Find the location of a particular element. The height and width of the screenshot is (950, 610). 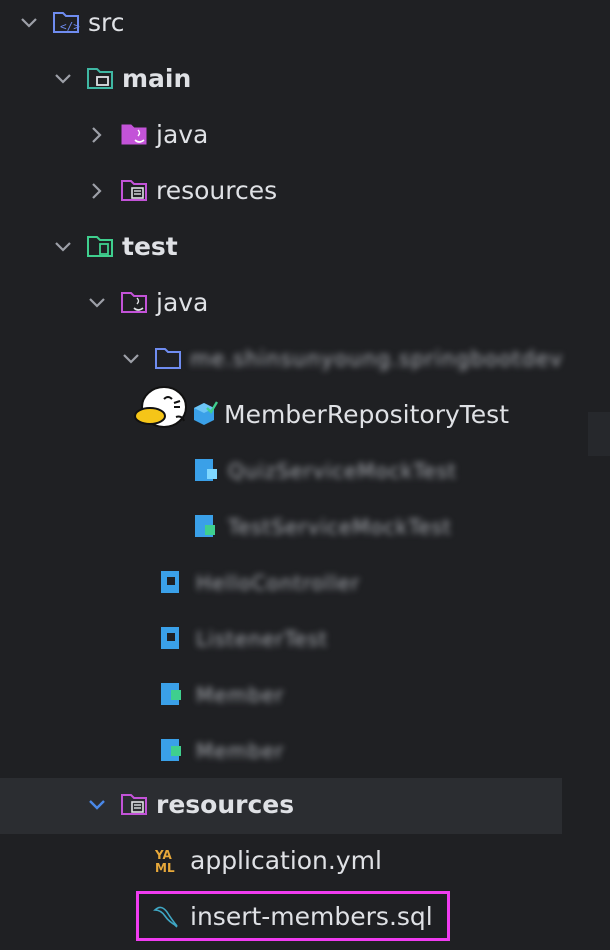

tree-label-blurred-2: TestServiceMockTest is located at coordinates (340, 527).